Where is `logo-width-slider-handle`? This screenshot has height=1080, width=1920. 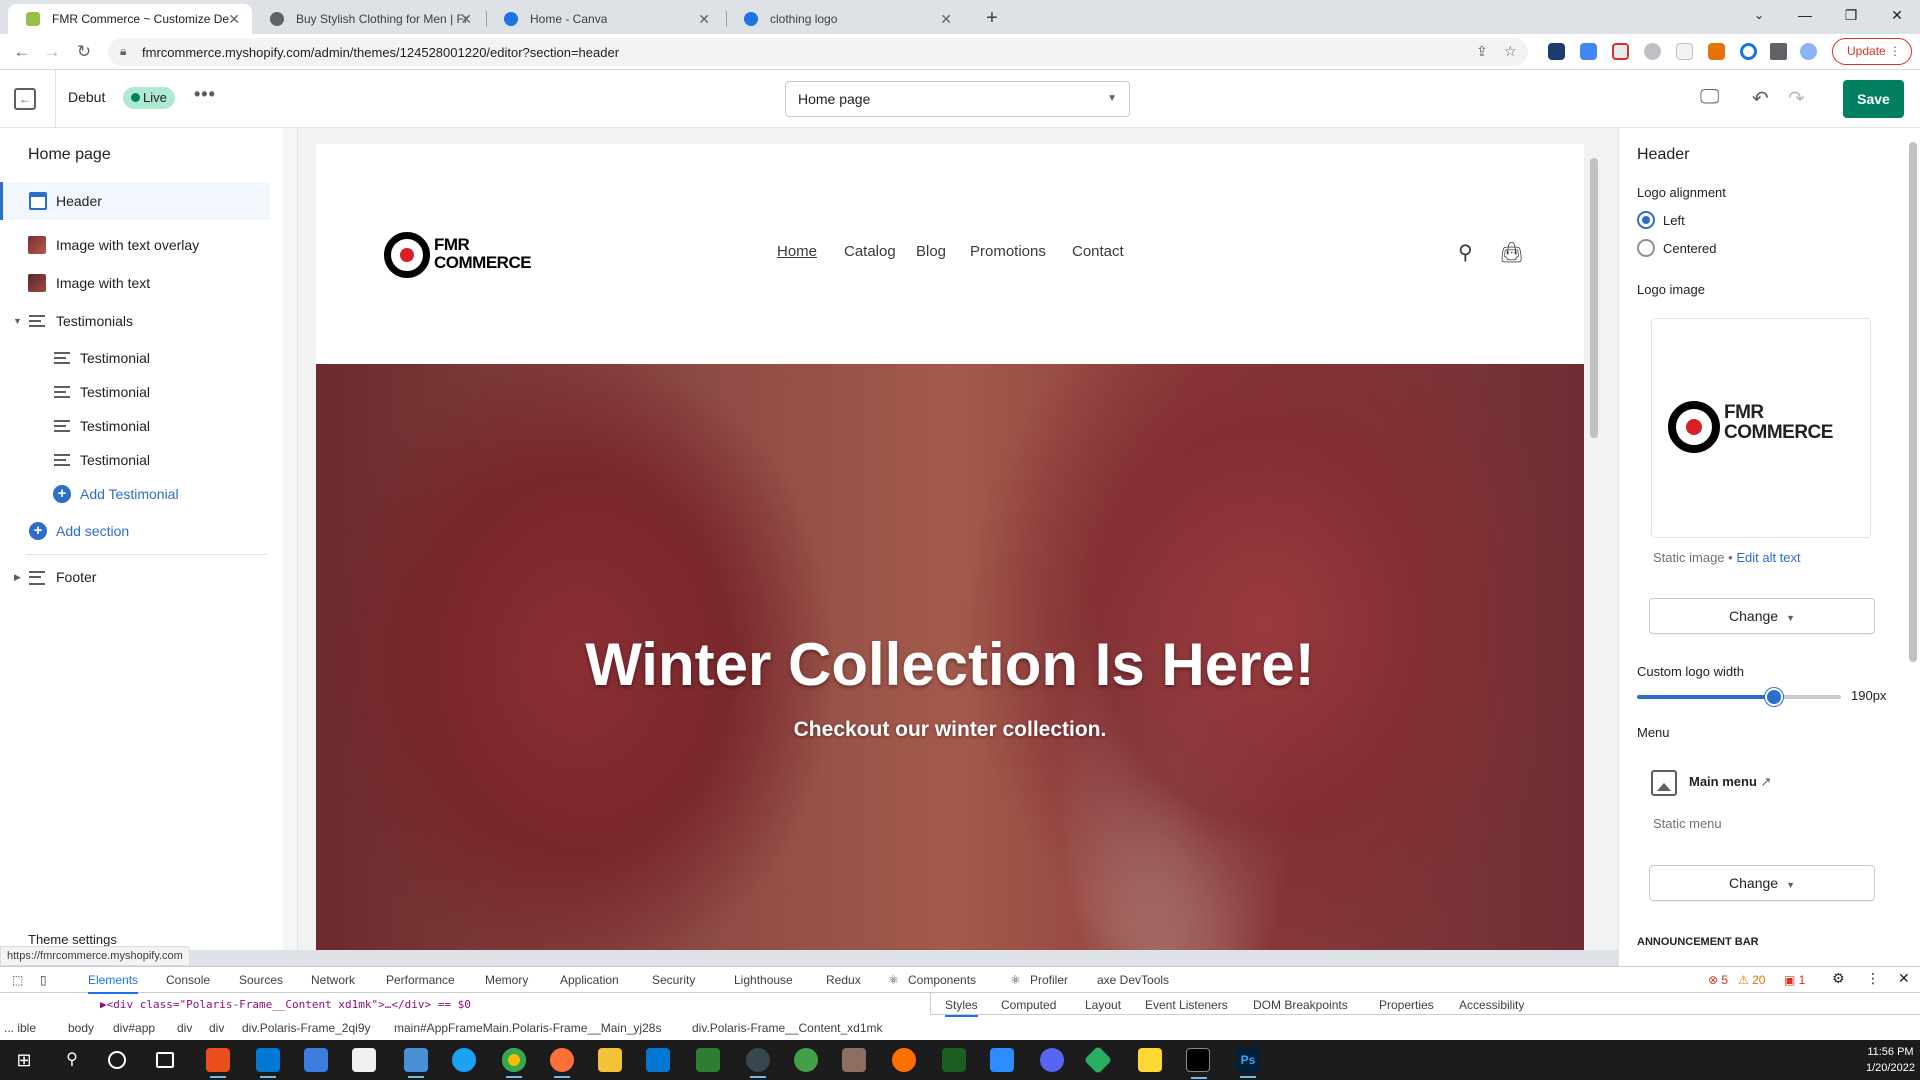
logo-width-slider-handle is located at coordinates (1773, 697).